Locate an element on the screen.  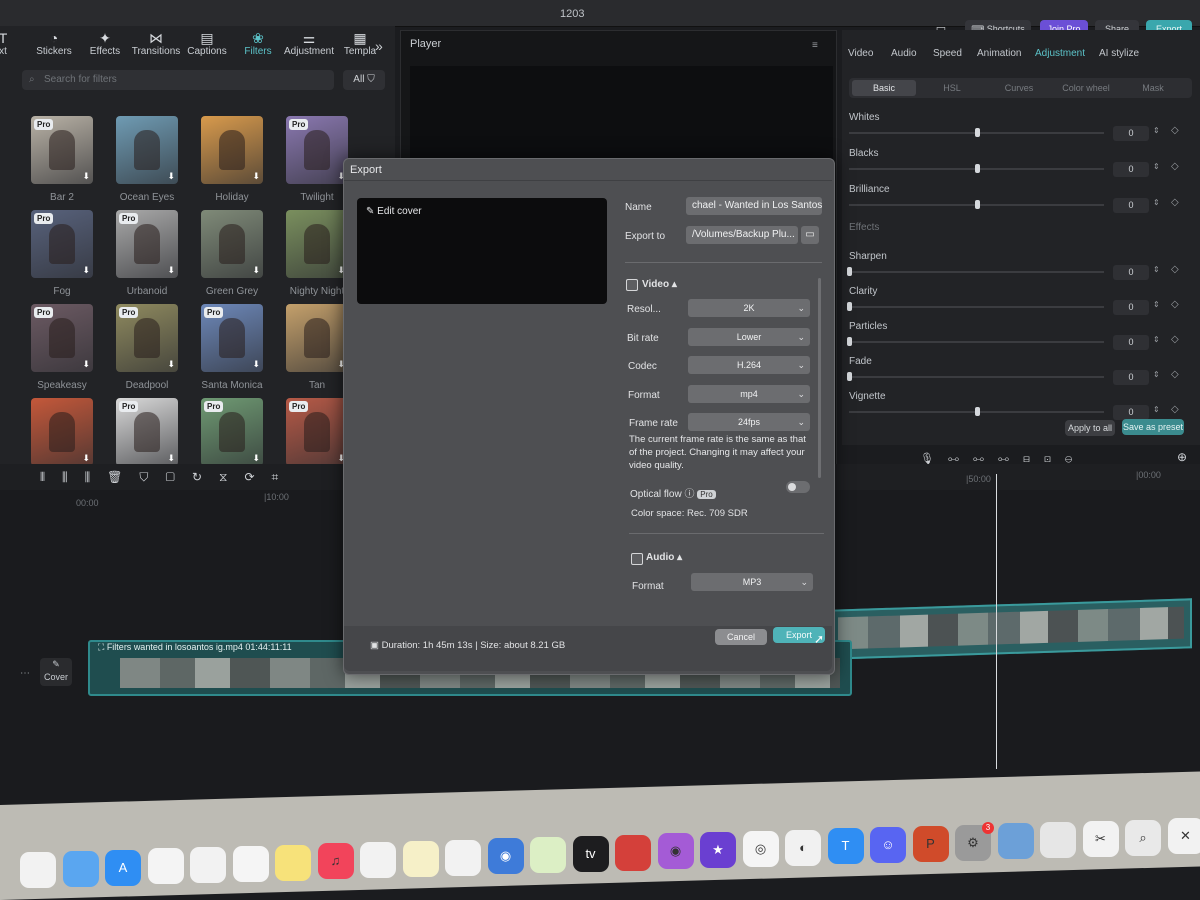
reminders-icon is located at coordinates (165, 866).